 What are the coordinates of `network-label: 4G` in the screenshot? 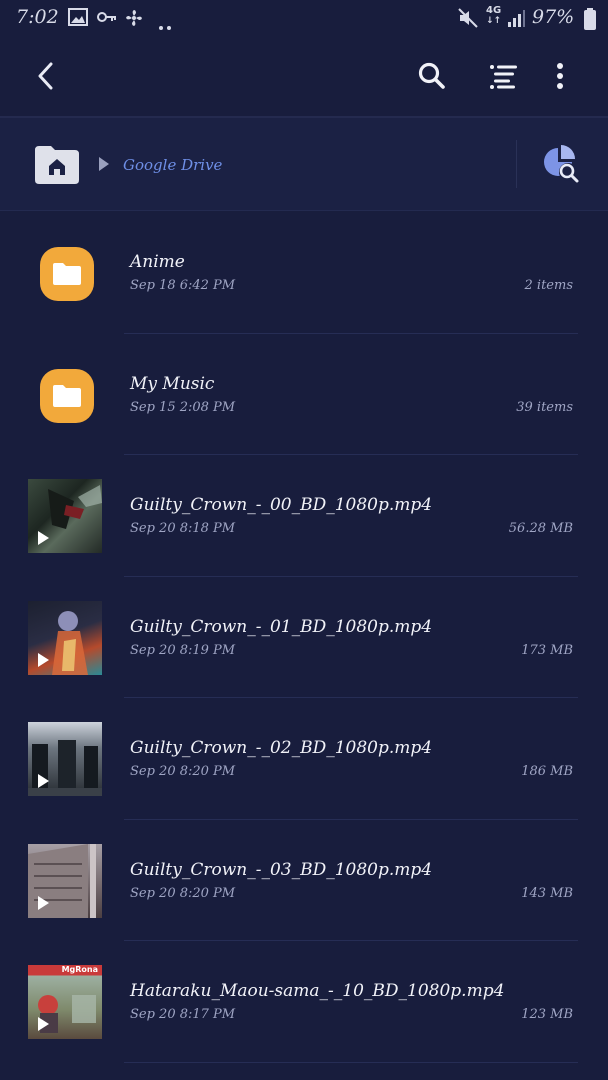 It's located at (494, 10).